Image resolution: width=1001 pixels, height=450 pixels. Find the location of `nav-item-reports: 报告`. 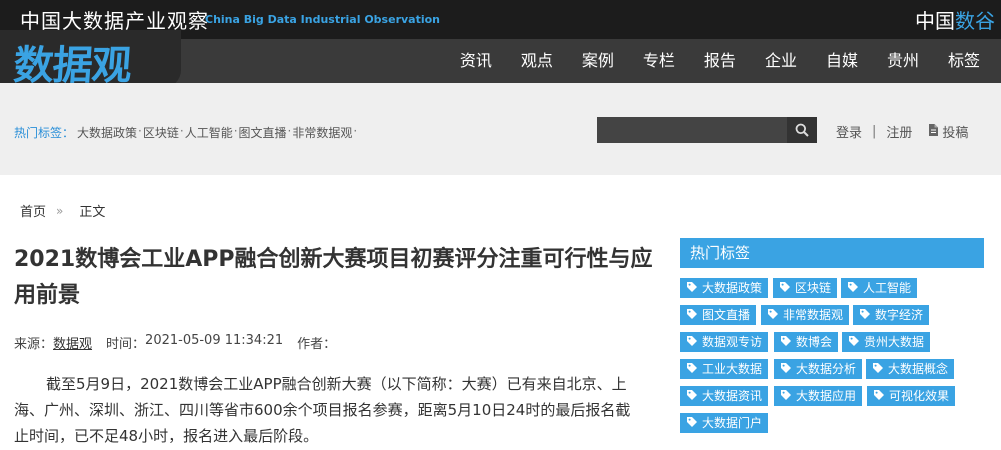

nav-item-reports: 报告 is located at coordinates (718, 61).